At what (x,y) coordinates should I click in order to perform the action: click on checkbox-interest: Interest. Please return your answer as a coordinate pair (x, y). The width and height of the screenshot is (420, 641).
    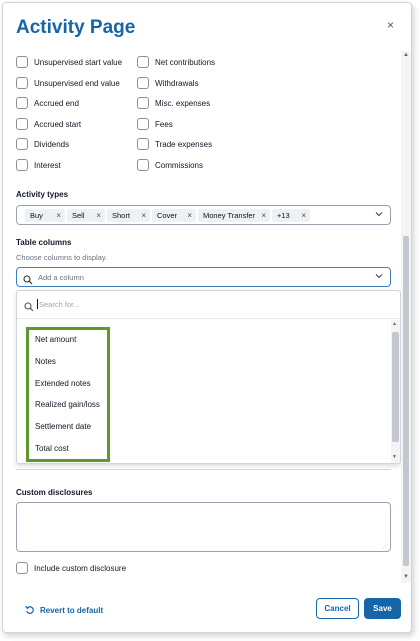
    Looking at the image, I should click on (38, 165).